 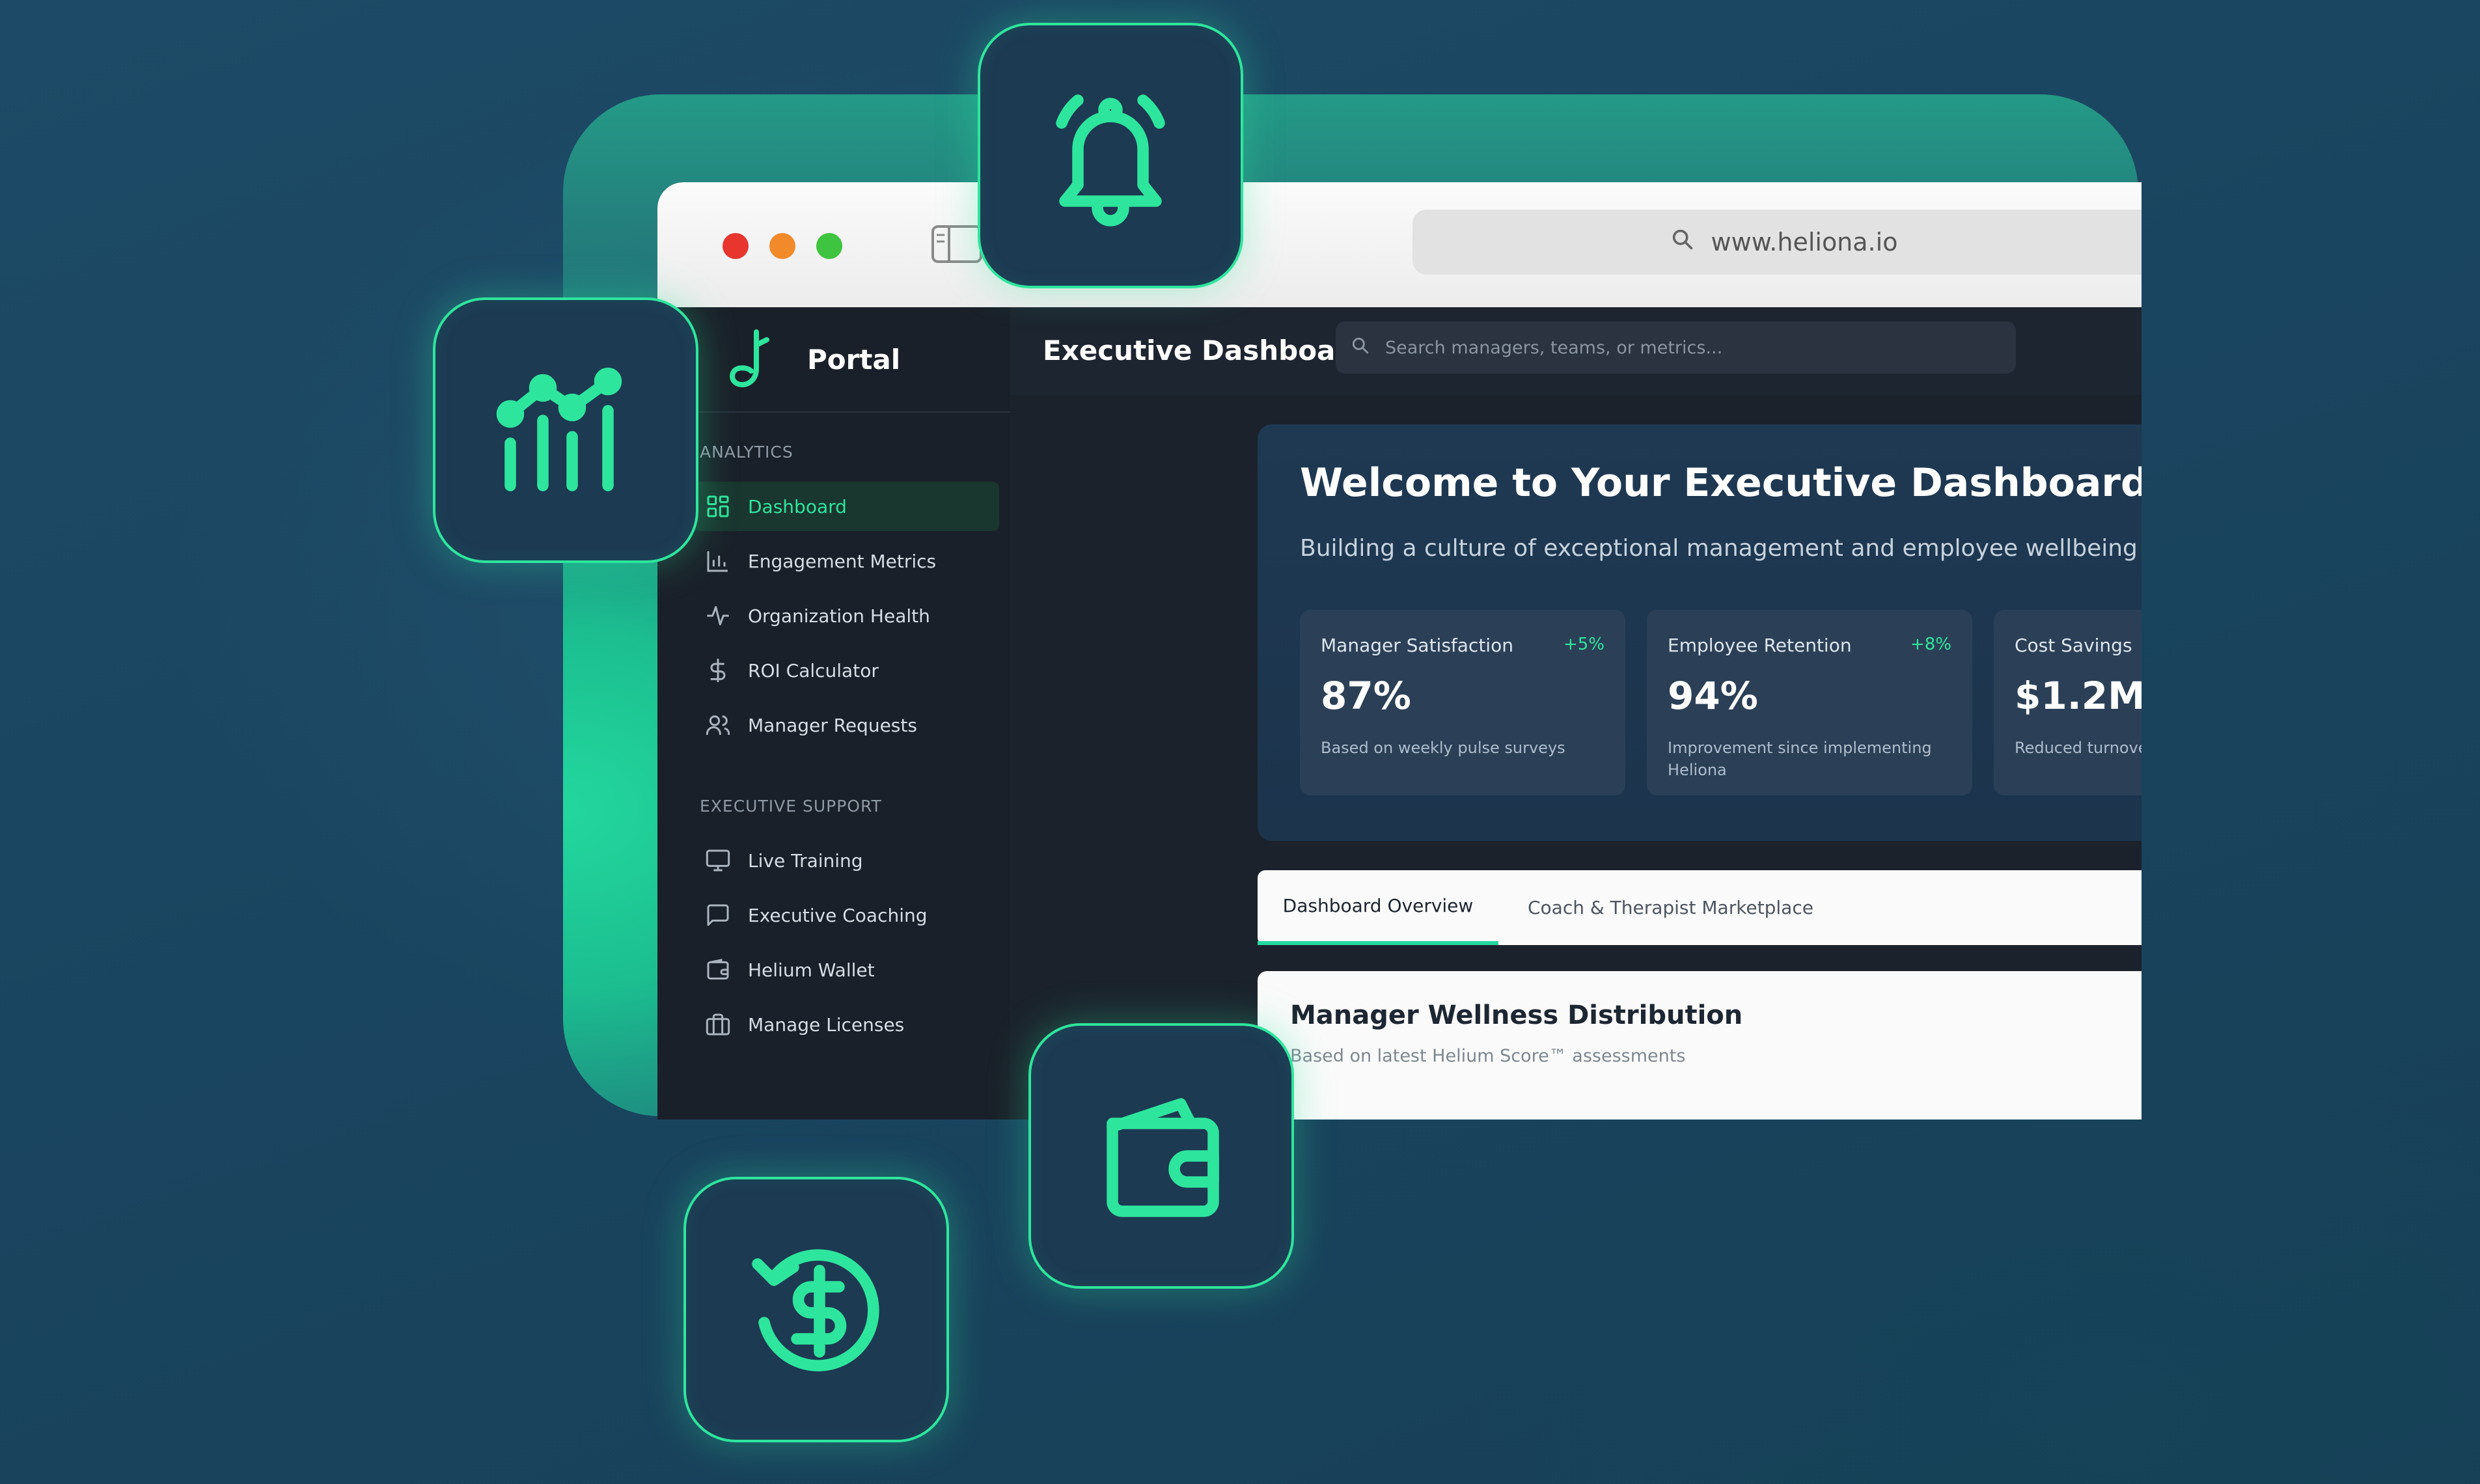 I want to click on sidebar-item-helium-wallet: Helium Wallet, so click(x=846, y=970).